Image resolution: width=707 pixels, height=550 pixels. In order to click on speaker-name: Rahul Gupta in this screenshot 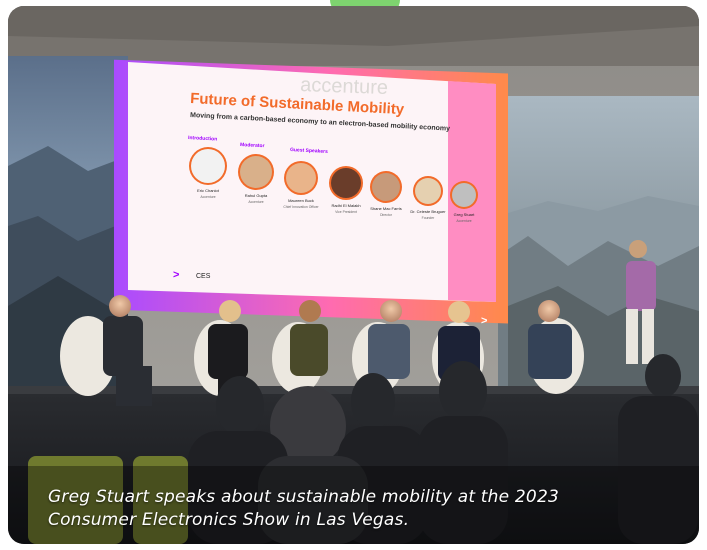, I will do `click(256, 195)`.